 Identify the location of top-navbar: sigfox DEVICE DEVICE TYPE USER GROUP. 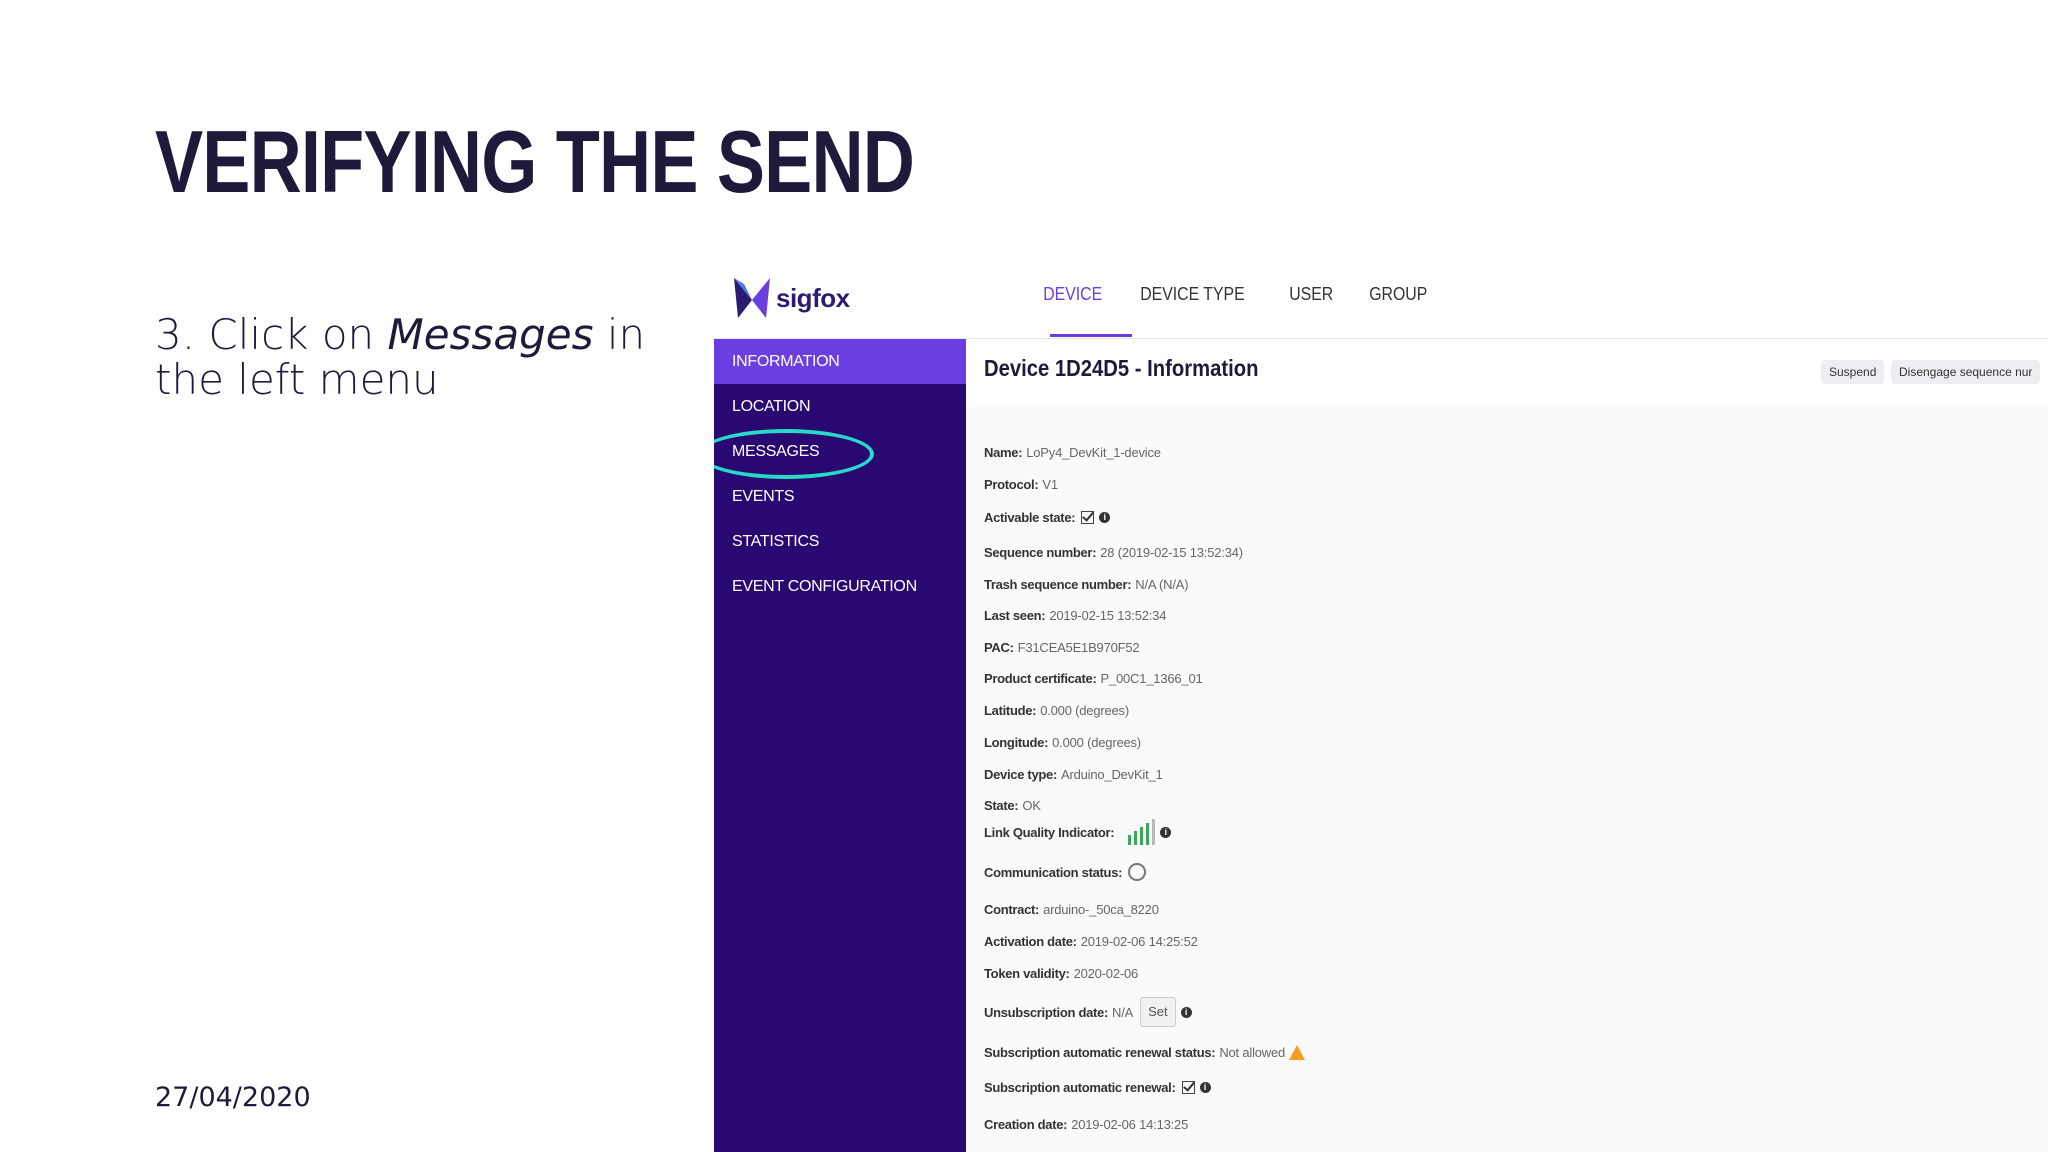
(1381, 300).